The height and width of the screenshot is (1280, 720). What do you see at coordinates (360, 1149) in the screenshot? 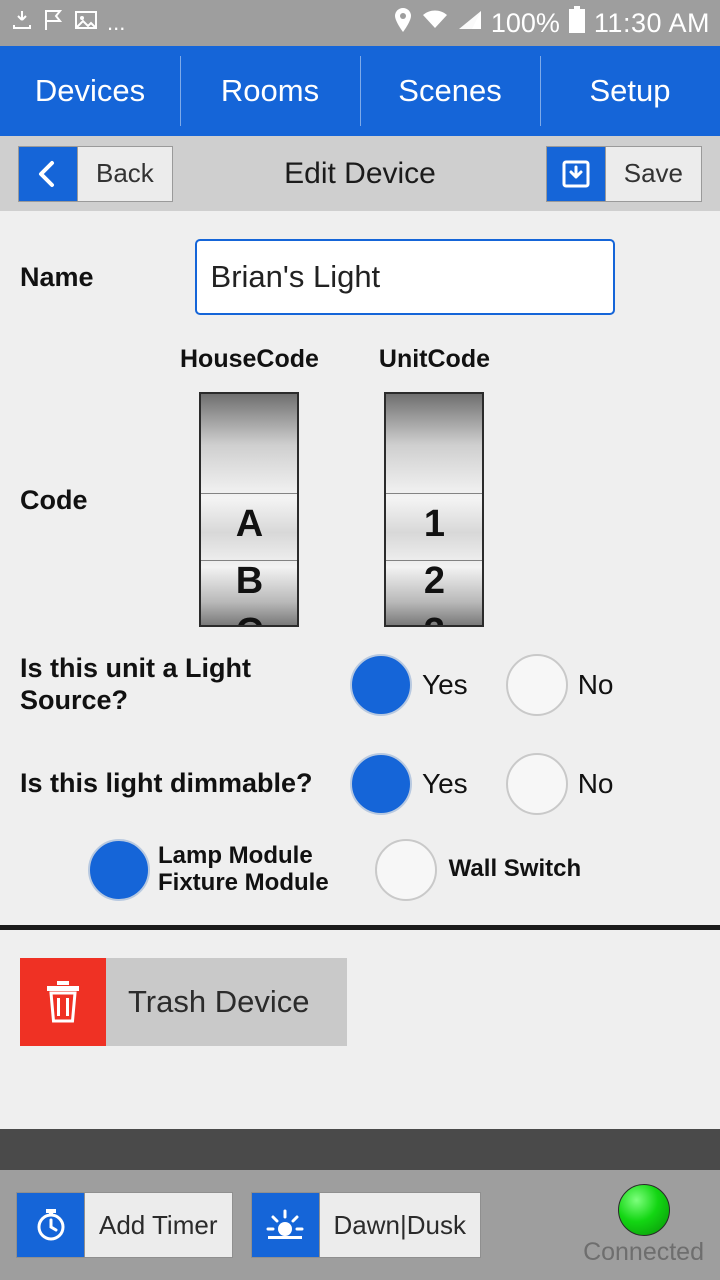
I see `footer-spacer` at bounding box center [360, 1149].